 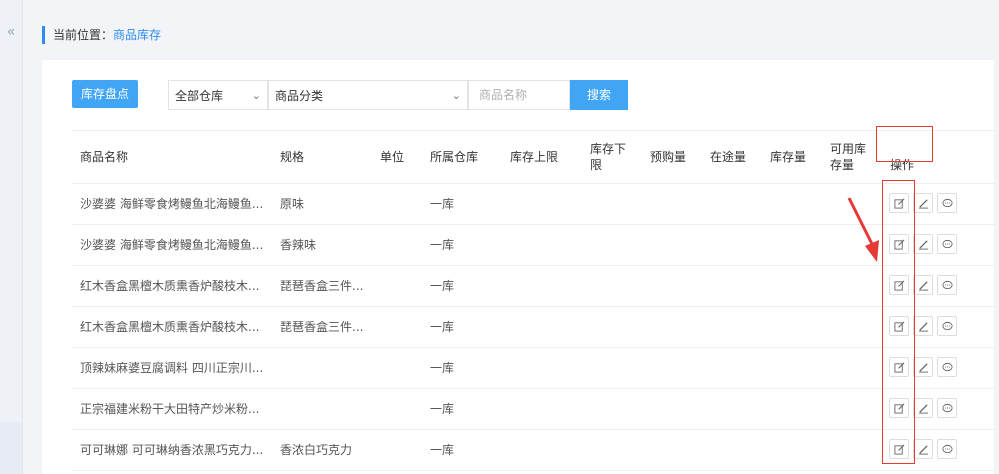 What do you see at coordinates (533, 450) in the screenshot?
I see `table-row: 可可琳娜 可可琳纳香浓黑巧克力... 香浓白巧克力 一库` at bounding box center [533, 450].